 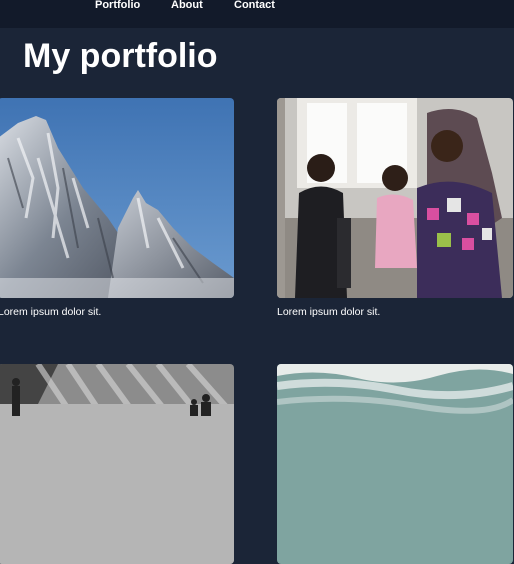 What do you see at coordinates (187, 5) in the screenshot?
I see `nav-link-about: About` at bounding box center [187, 5].